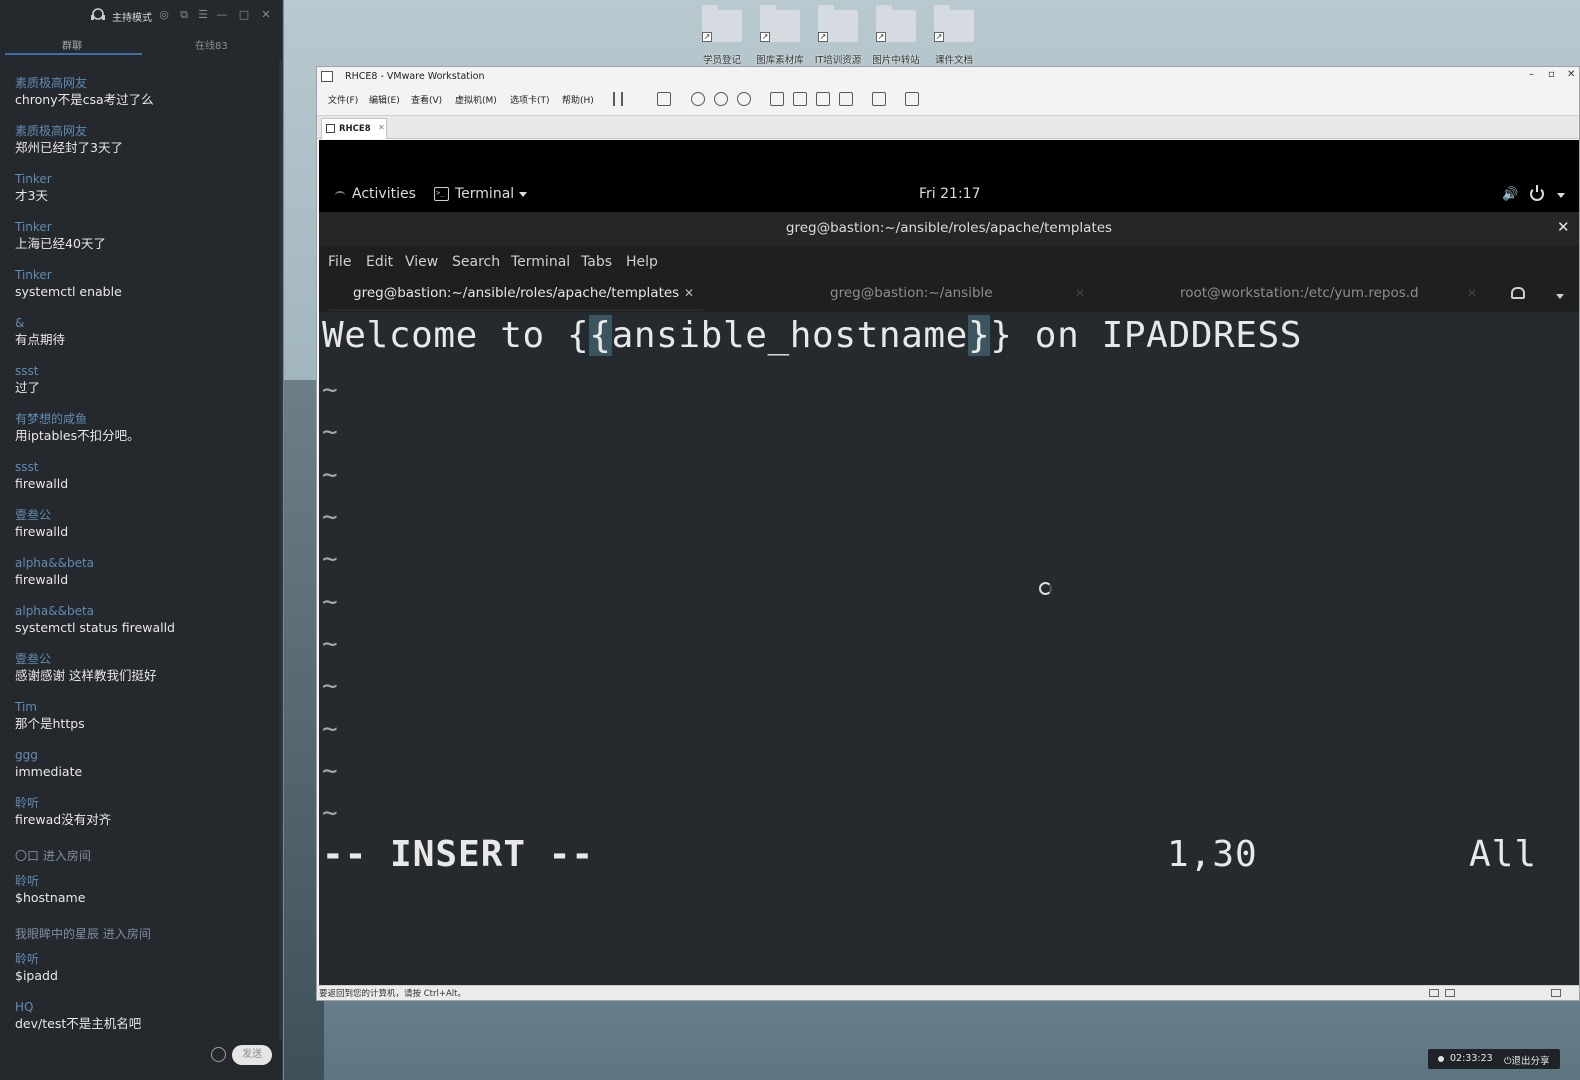  Describe the element at coordinates (1045, 588) in the screenshot. I see `busy-cursor-icon` at that location.